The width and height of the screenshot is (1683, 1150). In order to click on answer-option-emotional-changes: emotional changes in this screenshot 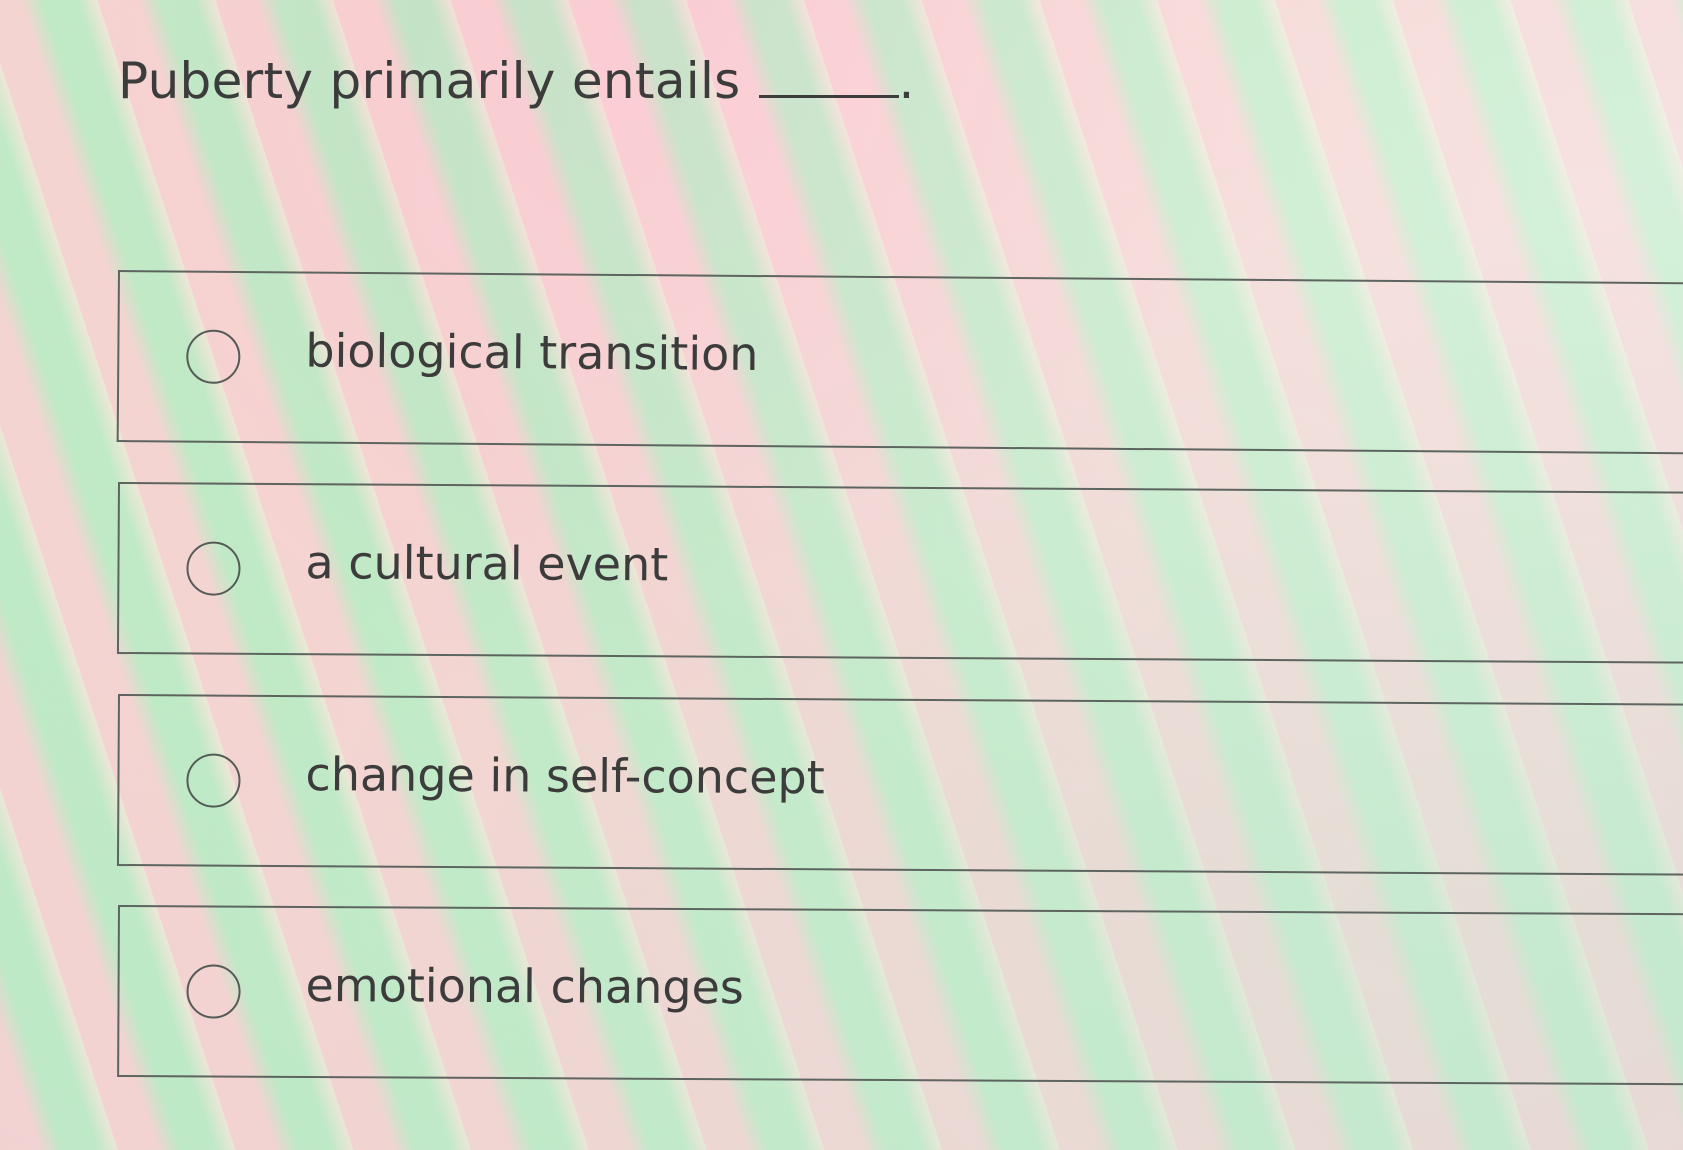, I will do `click(900, 995)`.